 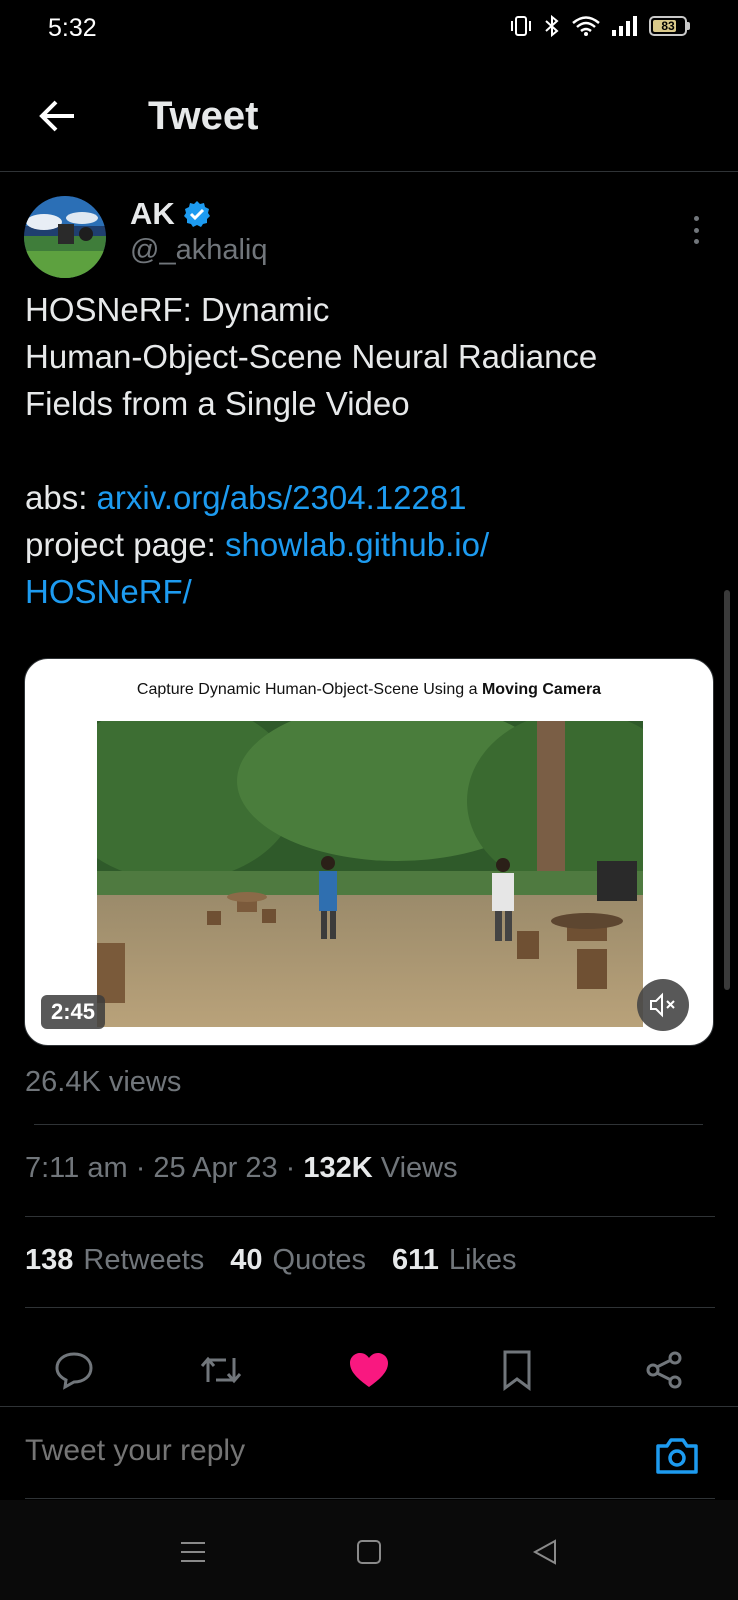 I want to click on wifi-icon, so click(x=586, y=26).